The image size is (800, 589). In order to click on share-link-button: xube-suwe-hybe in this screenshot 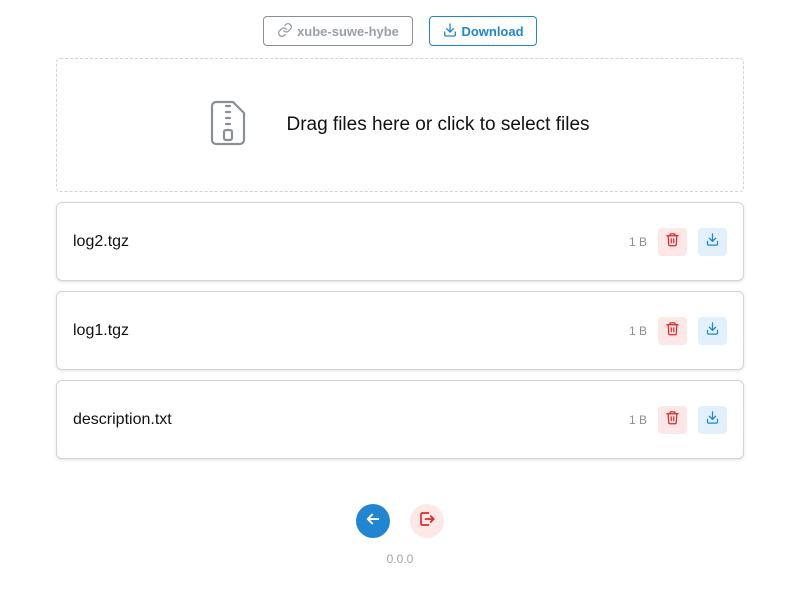, I will do `click(338, 31)`.